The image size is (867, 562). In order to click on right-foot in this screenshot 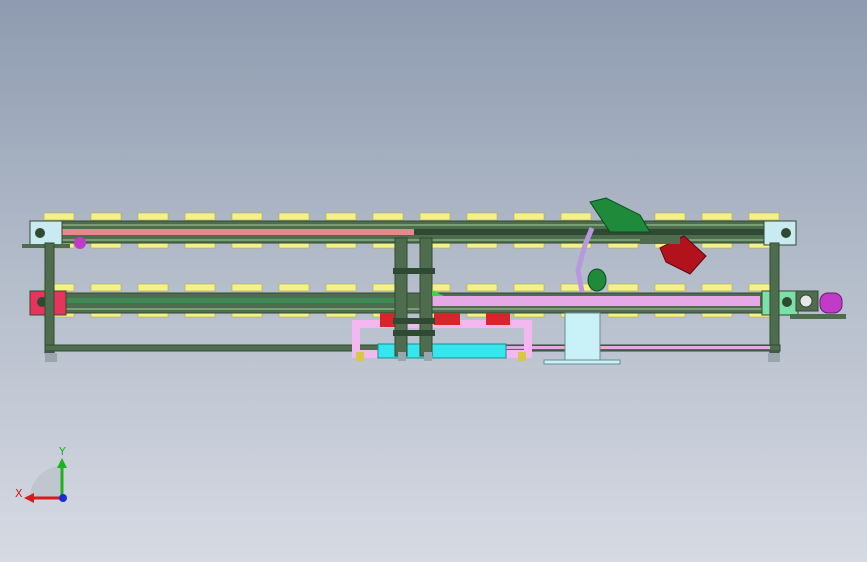, I will do `click(774, 357)`.